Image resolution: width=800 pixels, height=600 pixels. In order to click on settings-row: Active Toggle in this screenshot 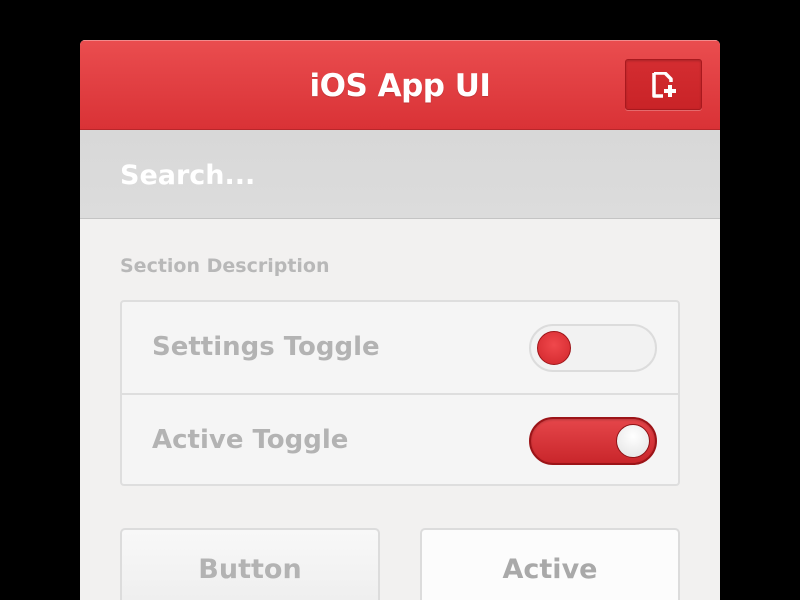, I will do `click(400, 440)`.